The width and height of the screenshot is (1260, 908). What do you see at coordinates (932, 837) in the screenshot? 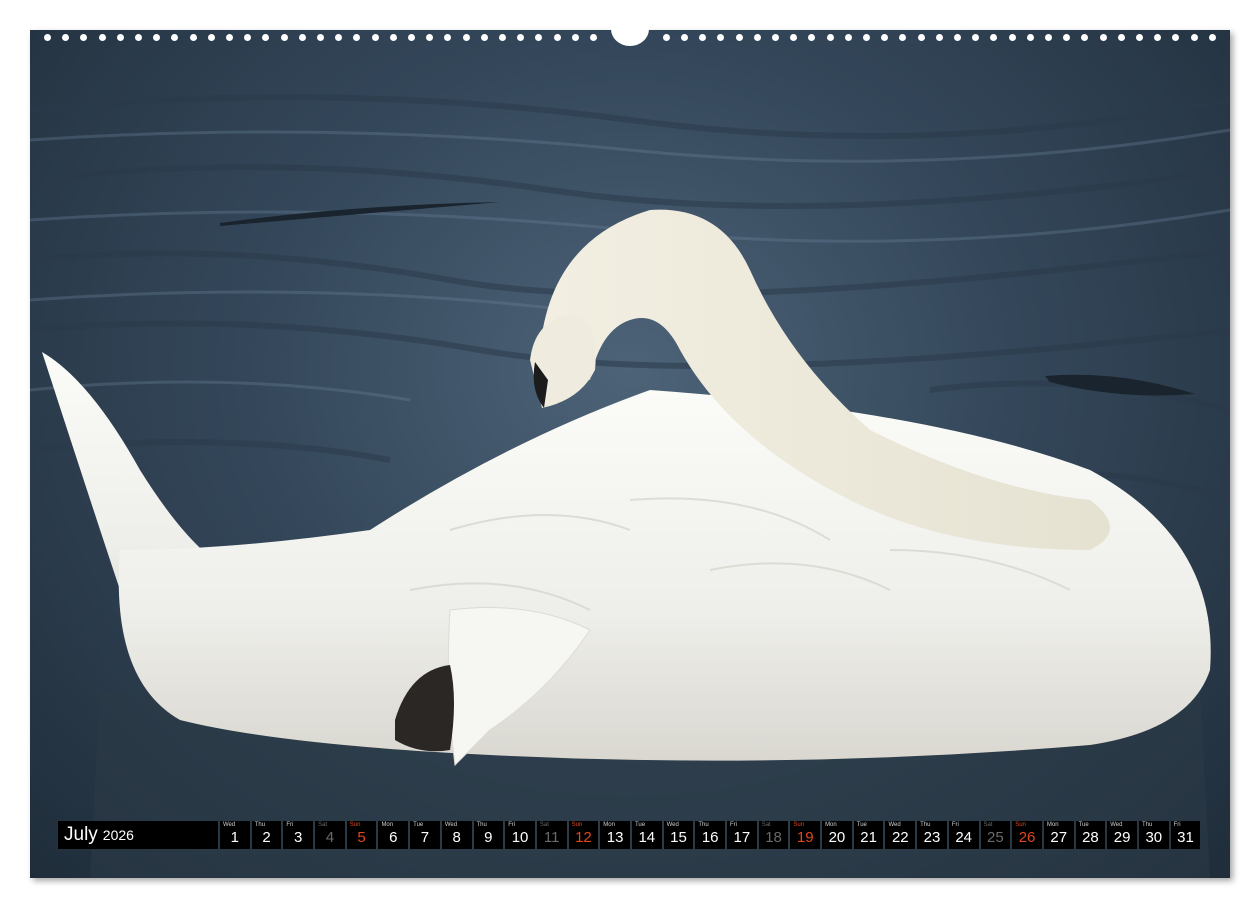
I see `day-number: 23` at bounding box center [932, 837].